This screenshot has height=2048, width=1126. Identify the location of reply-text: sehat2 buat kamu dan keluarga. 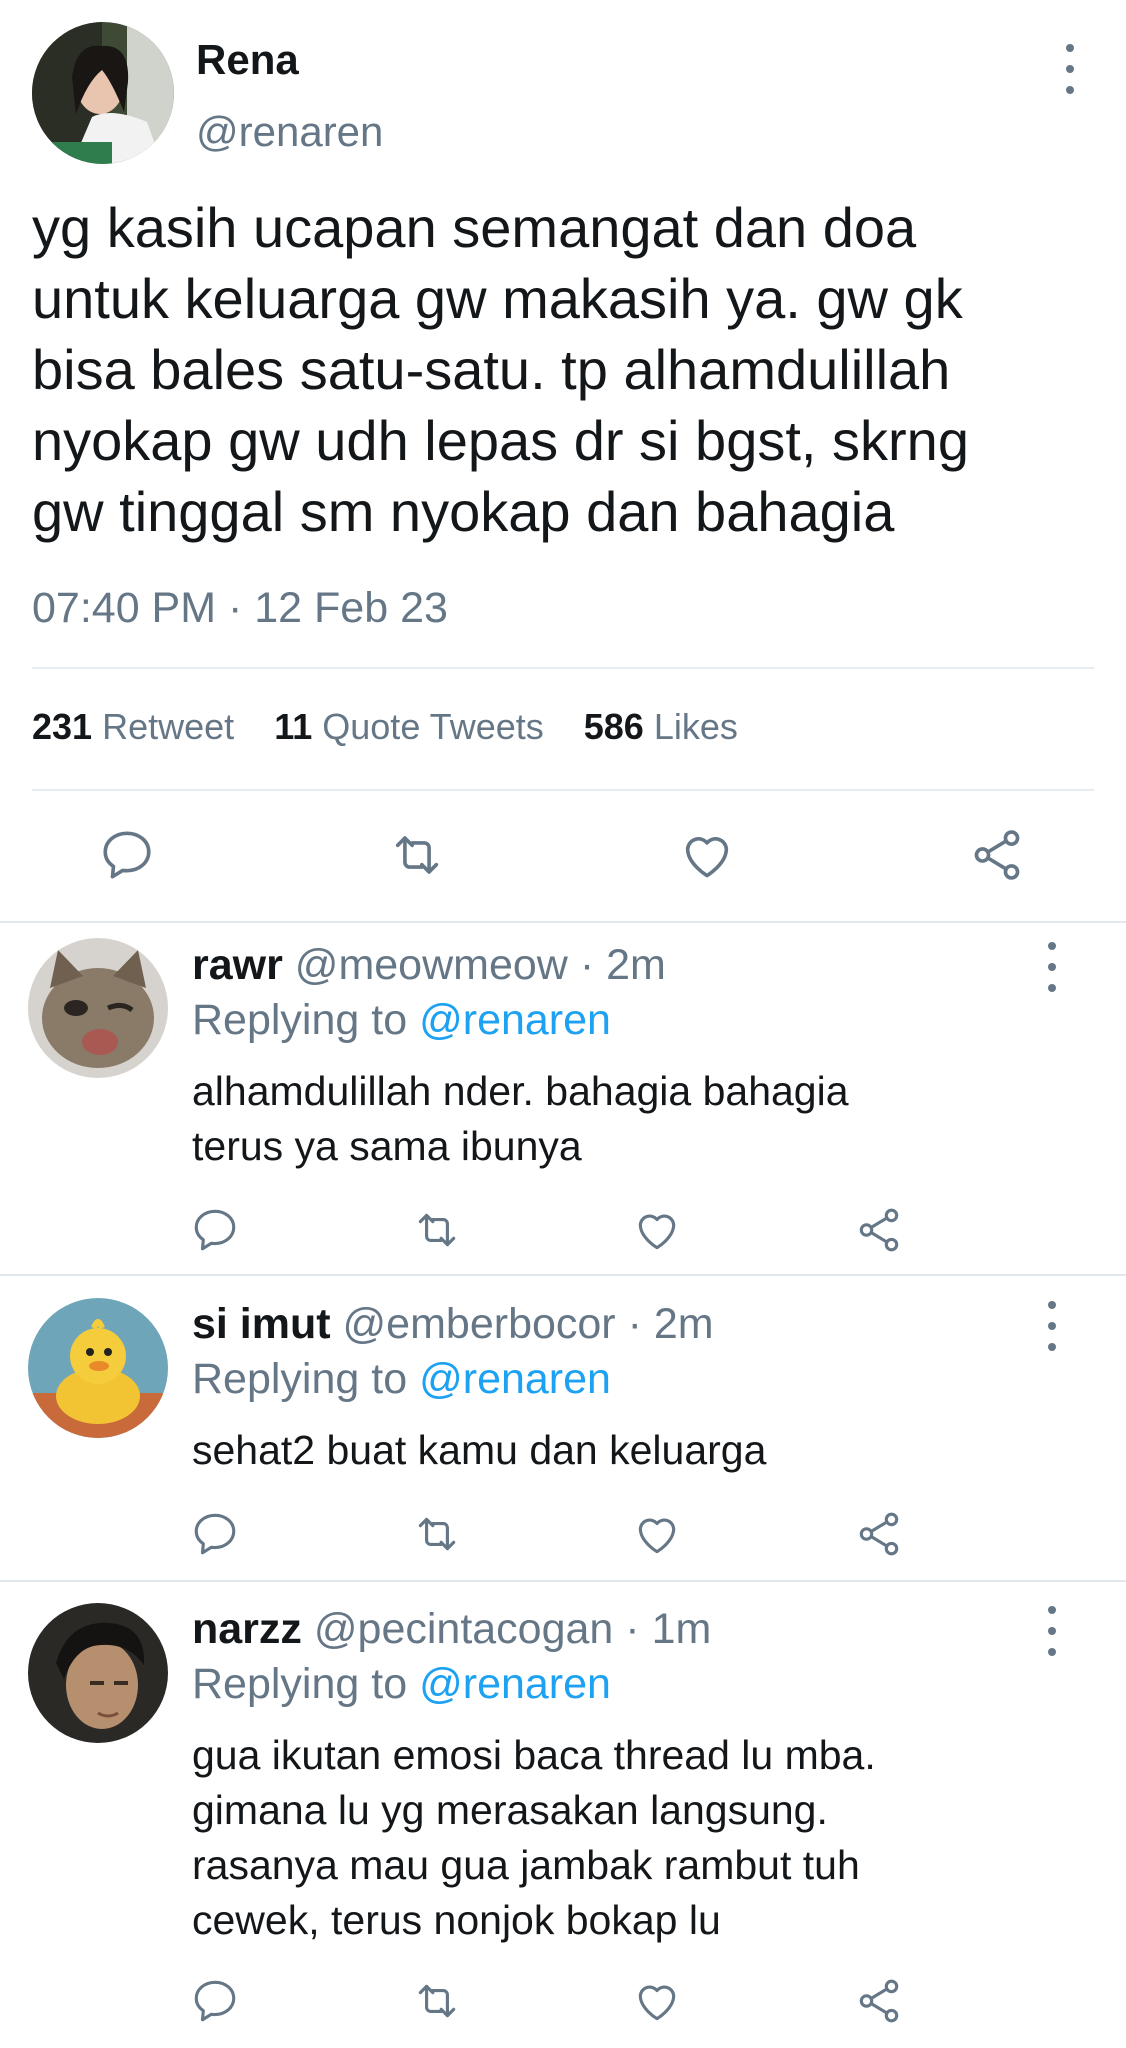
(479, 1450).